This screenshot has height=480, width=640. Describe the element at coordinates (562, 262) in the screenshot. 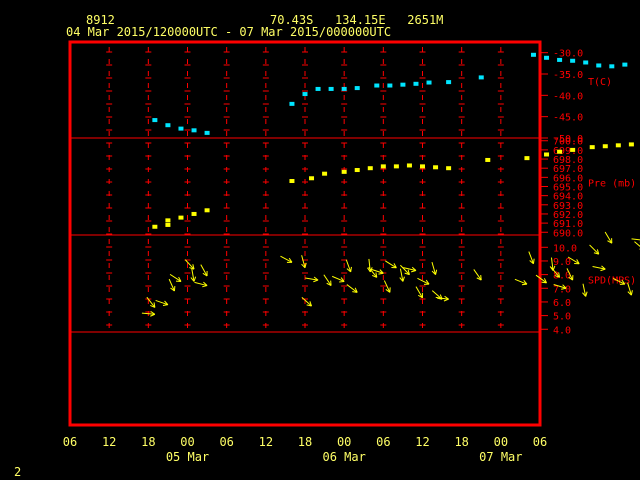

I see `y-tick-label: 9.0` at that location.